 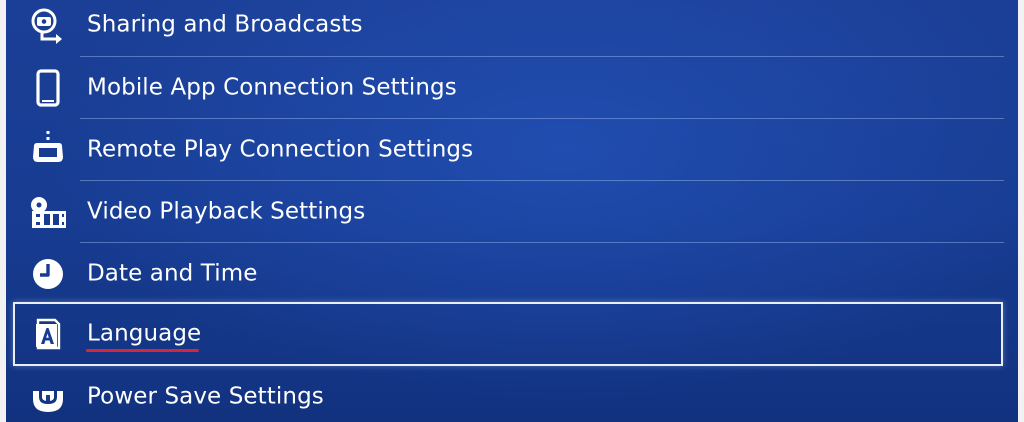 I want to click on menu-item-video-playback-settings: Video Playback Settings, so click(x=512, y=212).